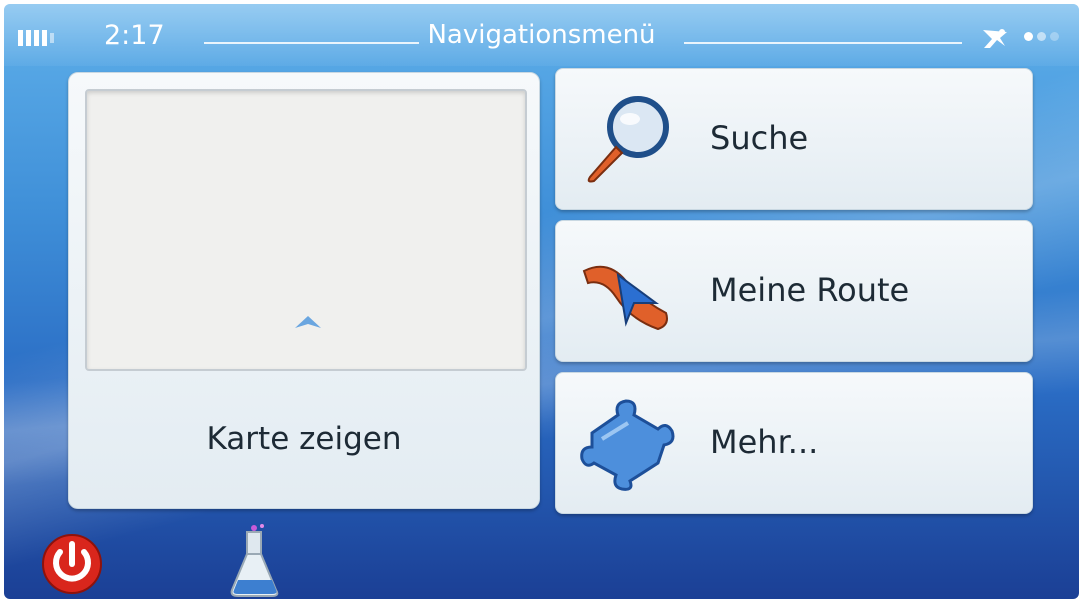  Describe the element at coordinates (72, 564) in the screenshot. I see `power-icon` at that location.